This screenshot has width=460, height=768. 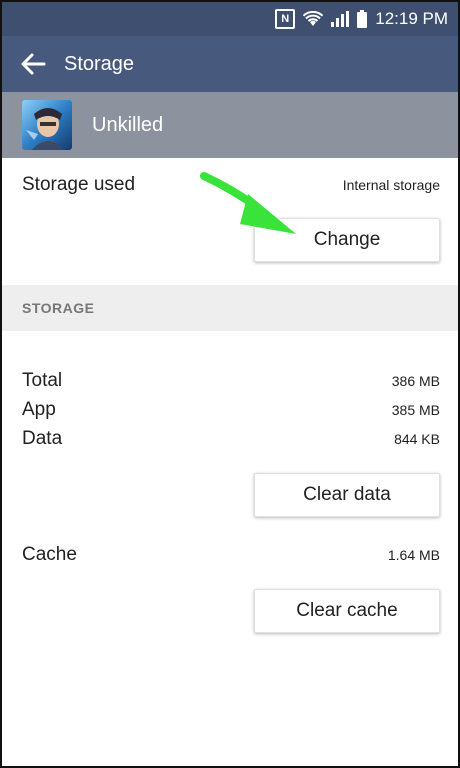 I want to click on storage-used-label: Storage used, so click(x=79, y=184).